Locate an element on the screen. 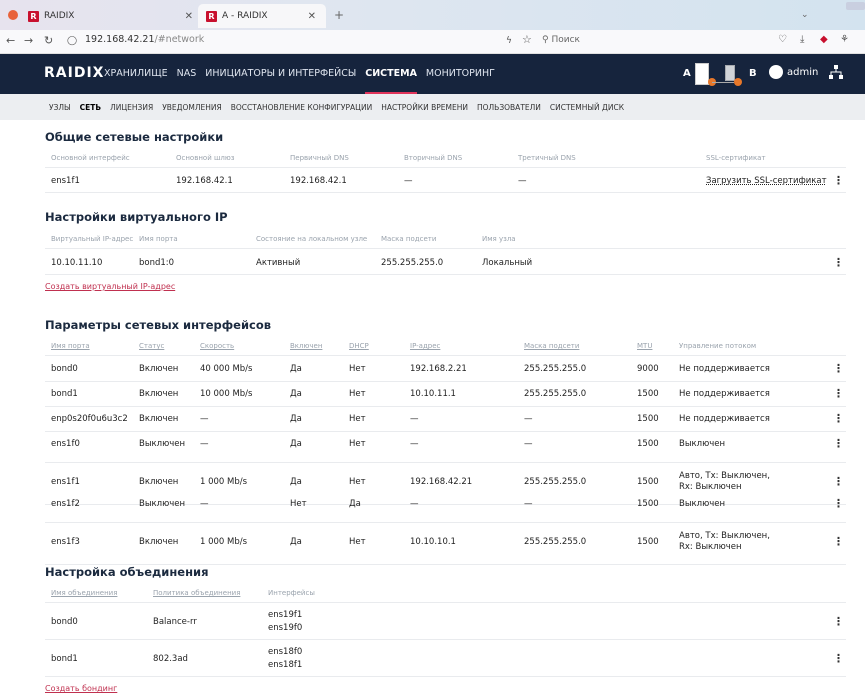  col-status: Статус is located at coordinates (151, 346).